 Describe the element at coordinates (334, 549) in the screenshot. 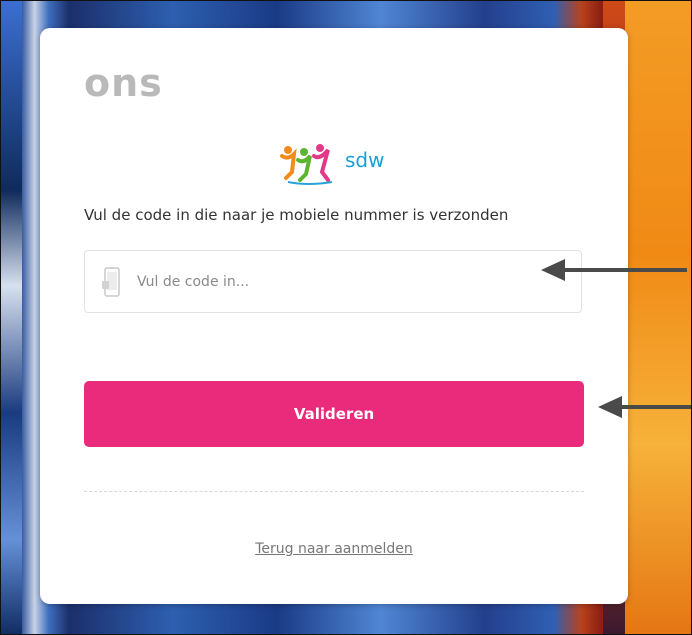

I see `back-to-login-link: Terug naar aanmelden` at that location.